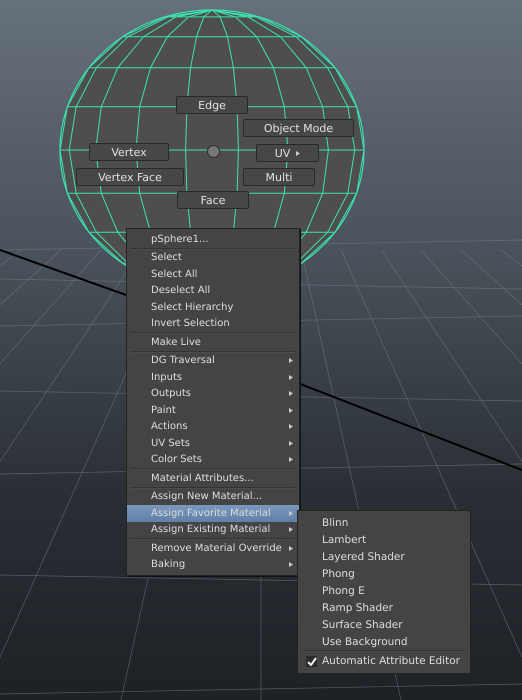  I want to click on menu-item: Deselect All, so click(213, 290).